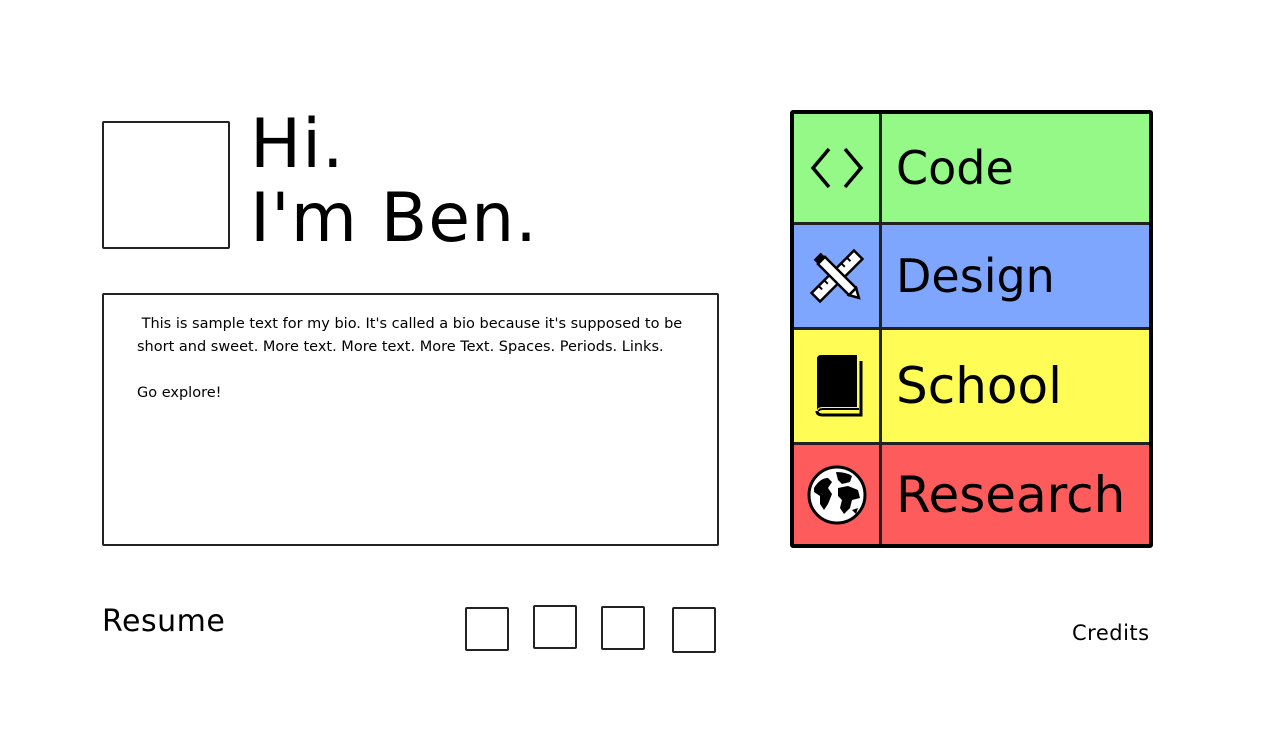 Image resolution: width=1280 pixels, height=752 pixels. What do you see at coordinates (1011, 494) in the screenshot?
I see `menu-item-research-label: Research` at bounding box center [1011, 494].